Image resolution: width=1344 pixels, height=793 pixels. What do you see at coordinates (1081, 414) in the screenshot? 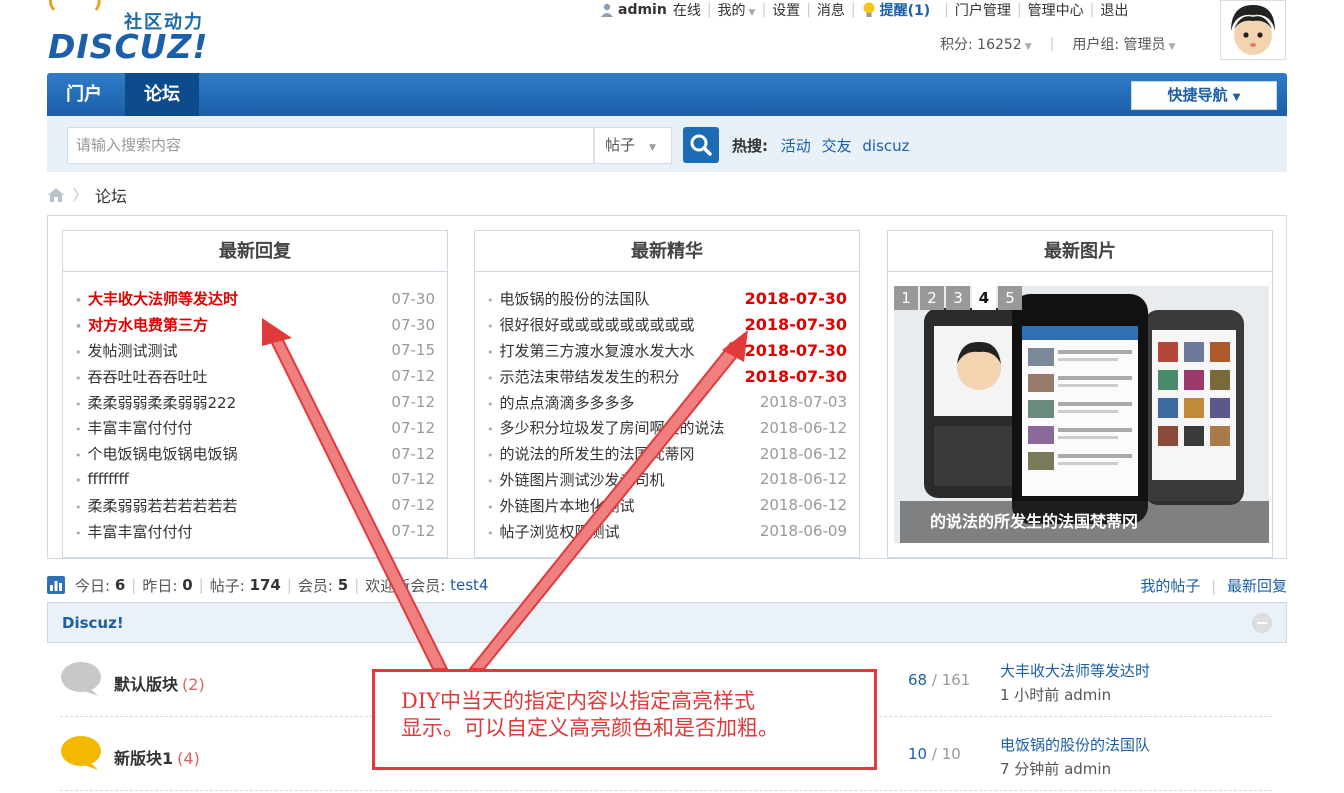
I see `pic-slideshow: 1 2 3 4 5 的说法的所发生的法国梵蒂冈` at bounding box center [1081, 414].